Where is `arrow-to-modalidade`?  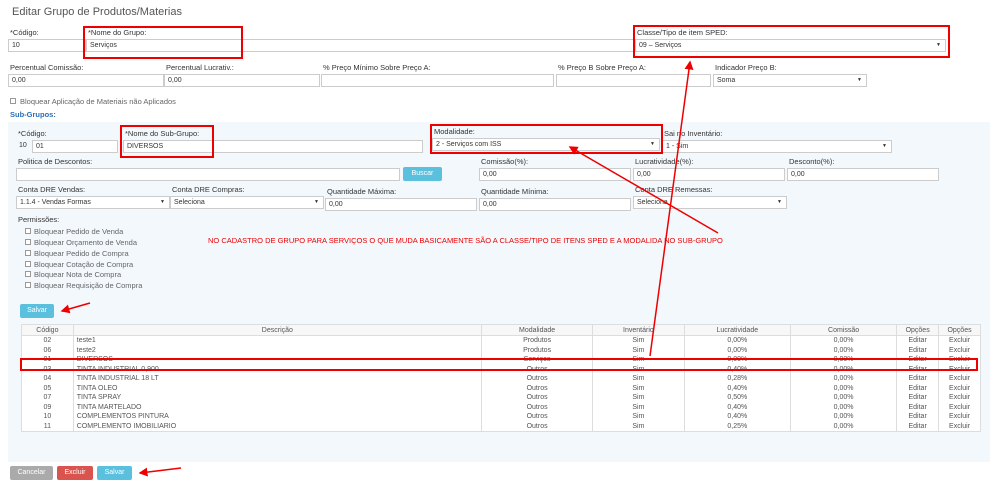 arrow-to-modalidade is located at coordinates (643, 190).